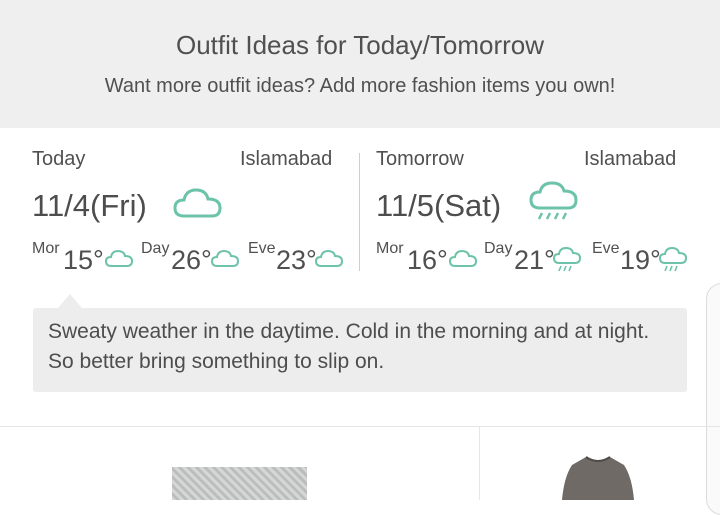  Describe the element at coordinates (439, 205) in the screenshot. I see `tomorrow-date: 11/5(Sat)` at that location.